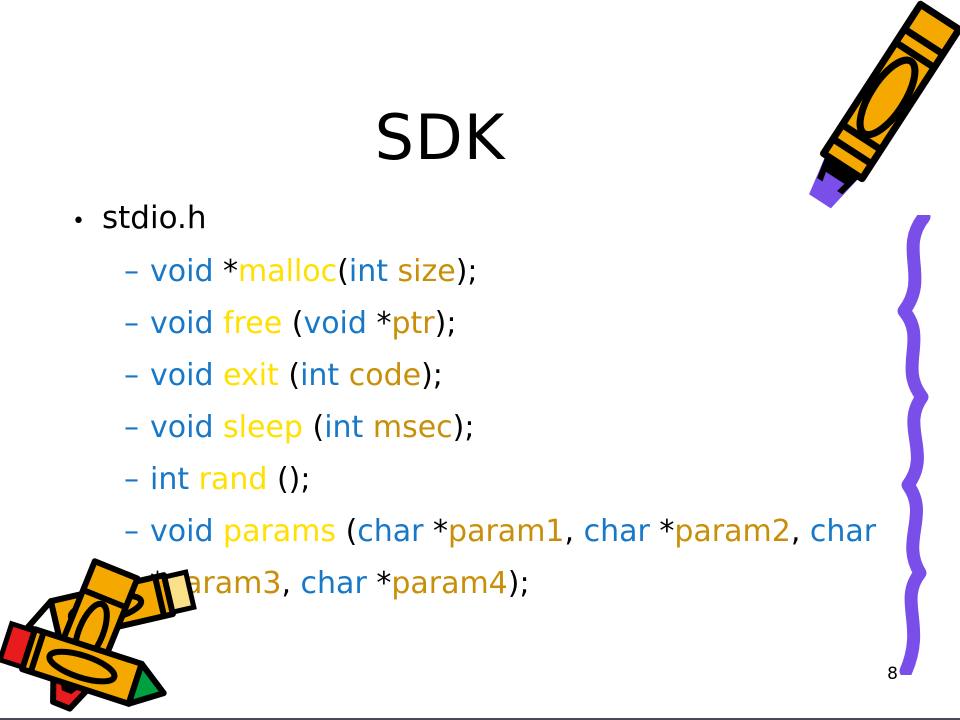  Describe the element at coordinates (516, 480) in the screenshot. I see `code-text: int rand ();` at that location.